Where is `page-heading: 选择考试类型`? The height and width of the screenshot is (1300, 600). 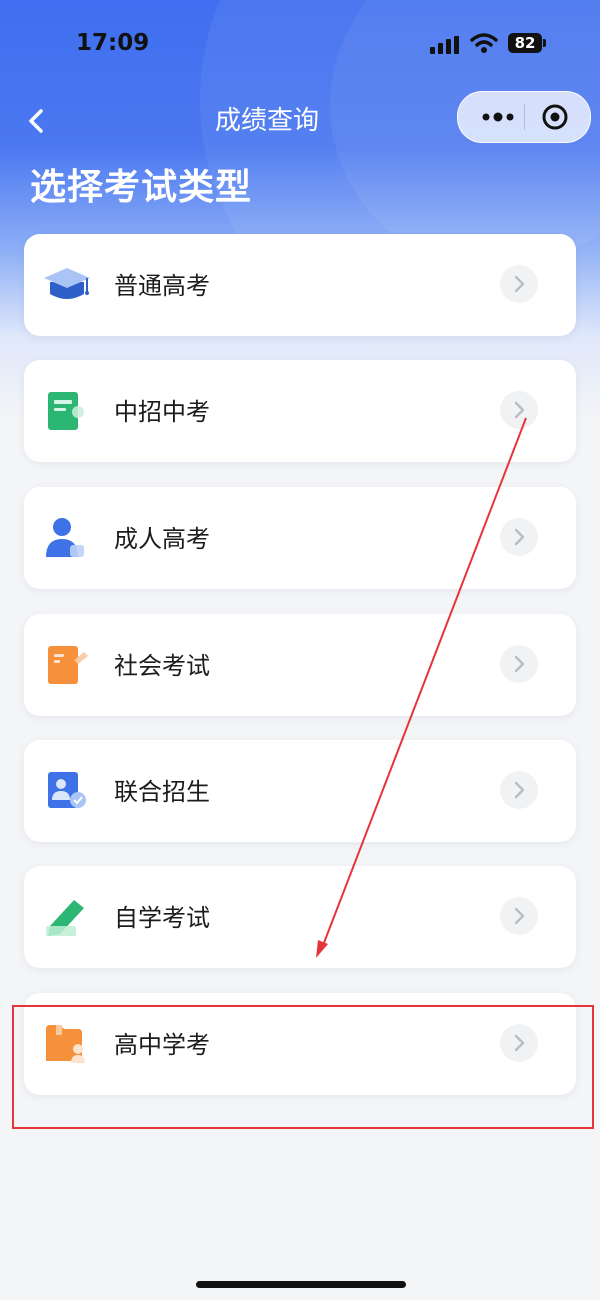 page-heading: 选择考试类型 is located at coordinates (141, 187).